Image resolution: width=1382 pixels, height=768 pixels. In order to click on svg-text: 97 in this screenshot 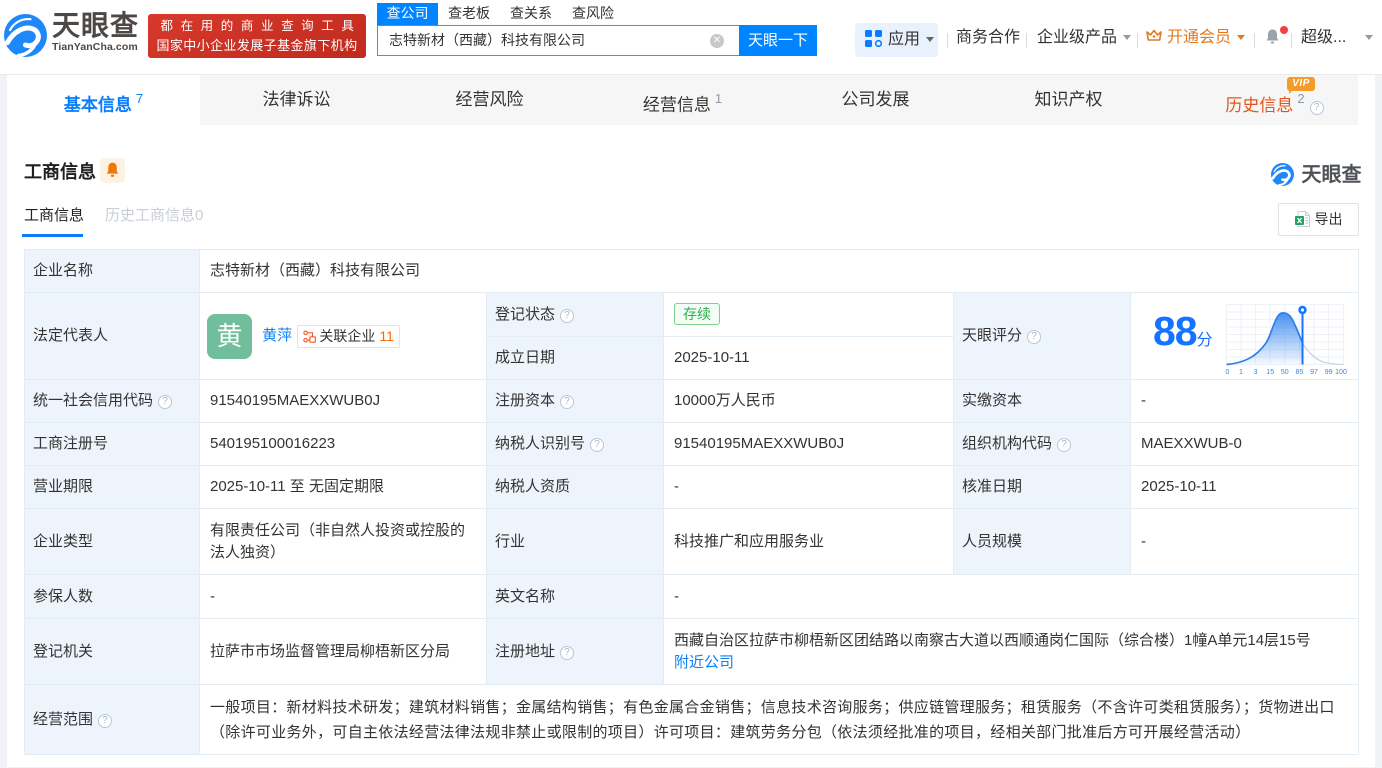, I will do `click(1314, 372)`.